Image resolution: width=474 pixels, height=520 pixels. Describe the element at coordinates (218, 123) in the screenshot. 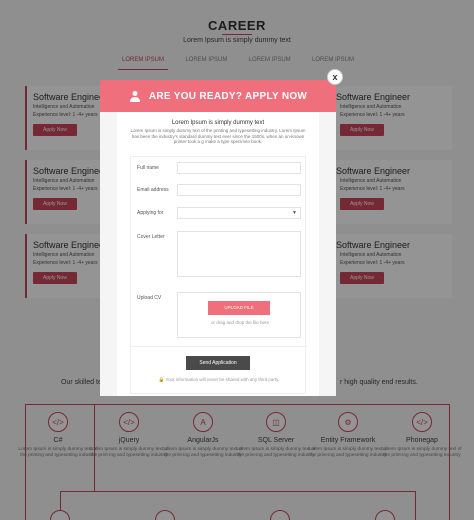

I see `modal-title: Lorem Ipsum is simply dummy text` at that location.